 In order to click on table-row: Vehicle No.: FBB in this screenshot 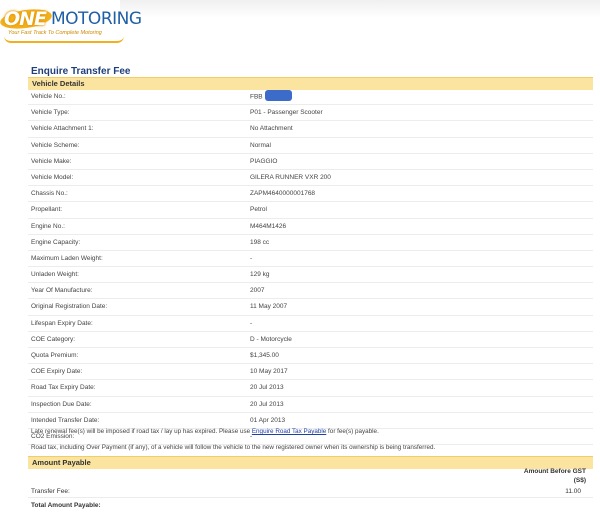, I will do `click(310, 97)`.